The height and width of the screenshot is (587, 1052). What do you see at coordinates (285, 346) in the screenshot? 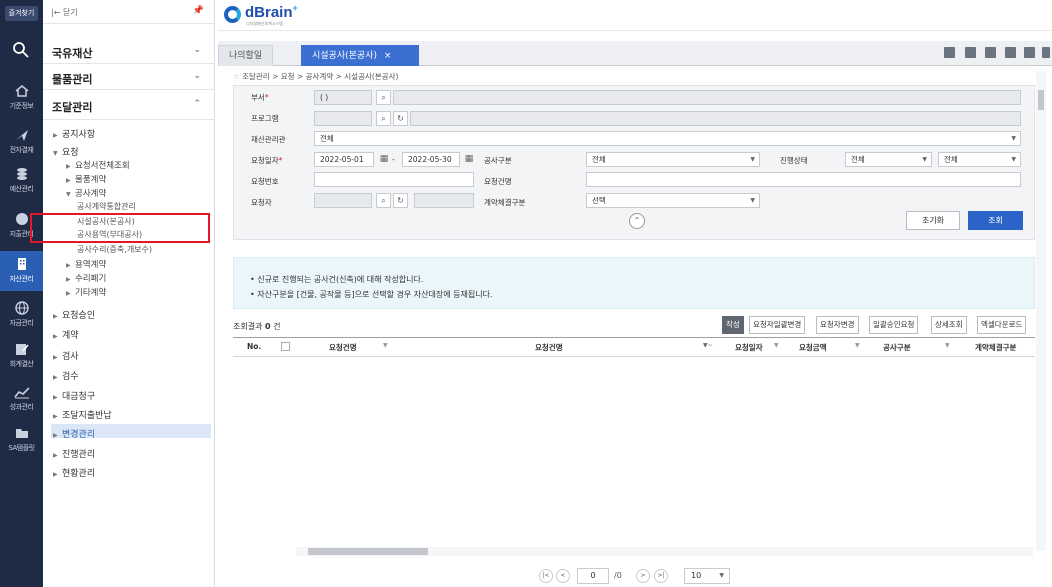
I see `select-all-checkbox` at bounding box center [285, 346].